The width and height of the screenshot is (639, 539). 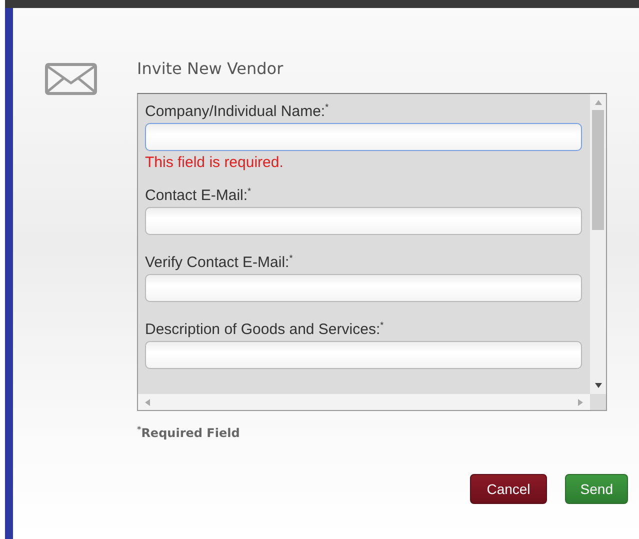 I want to click on vertical-scrollbar, so click(x=598, y=244).